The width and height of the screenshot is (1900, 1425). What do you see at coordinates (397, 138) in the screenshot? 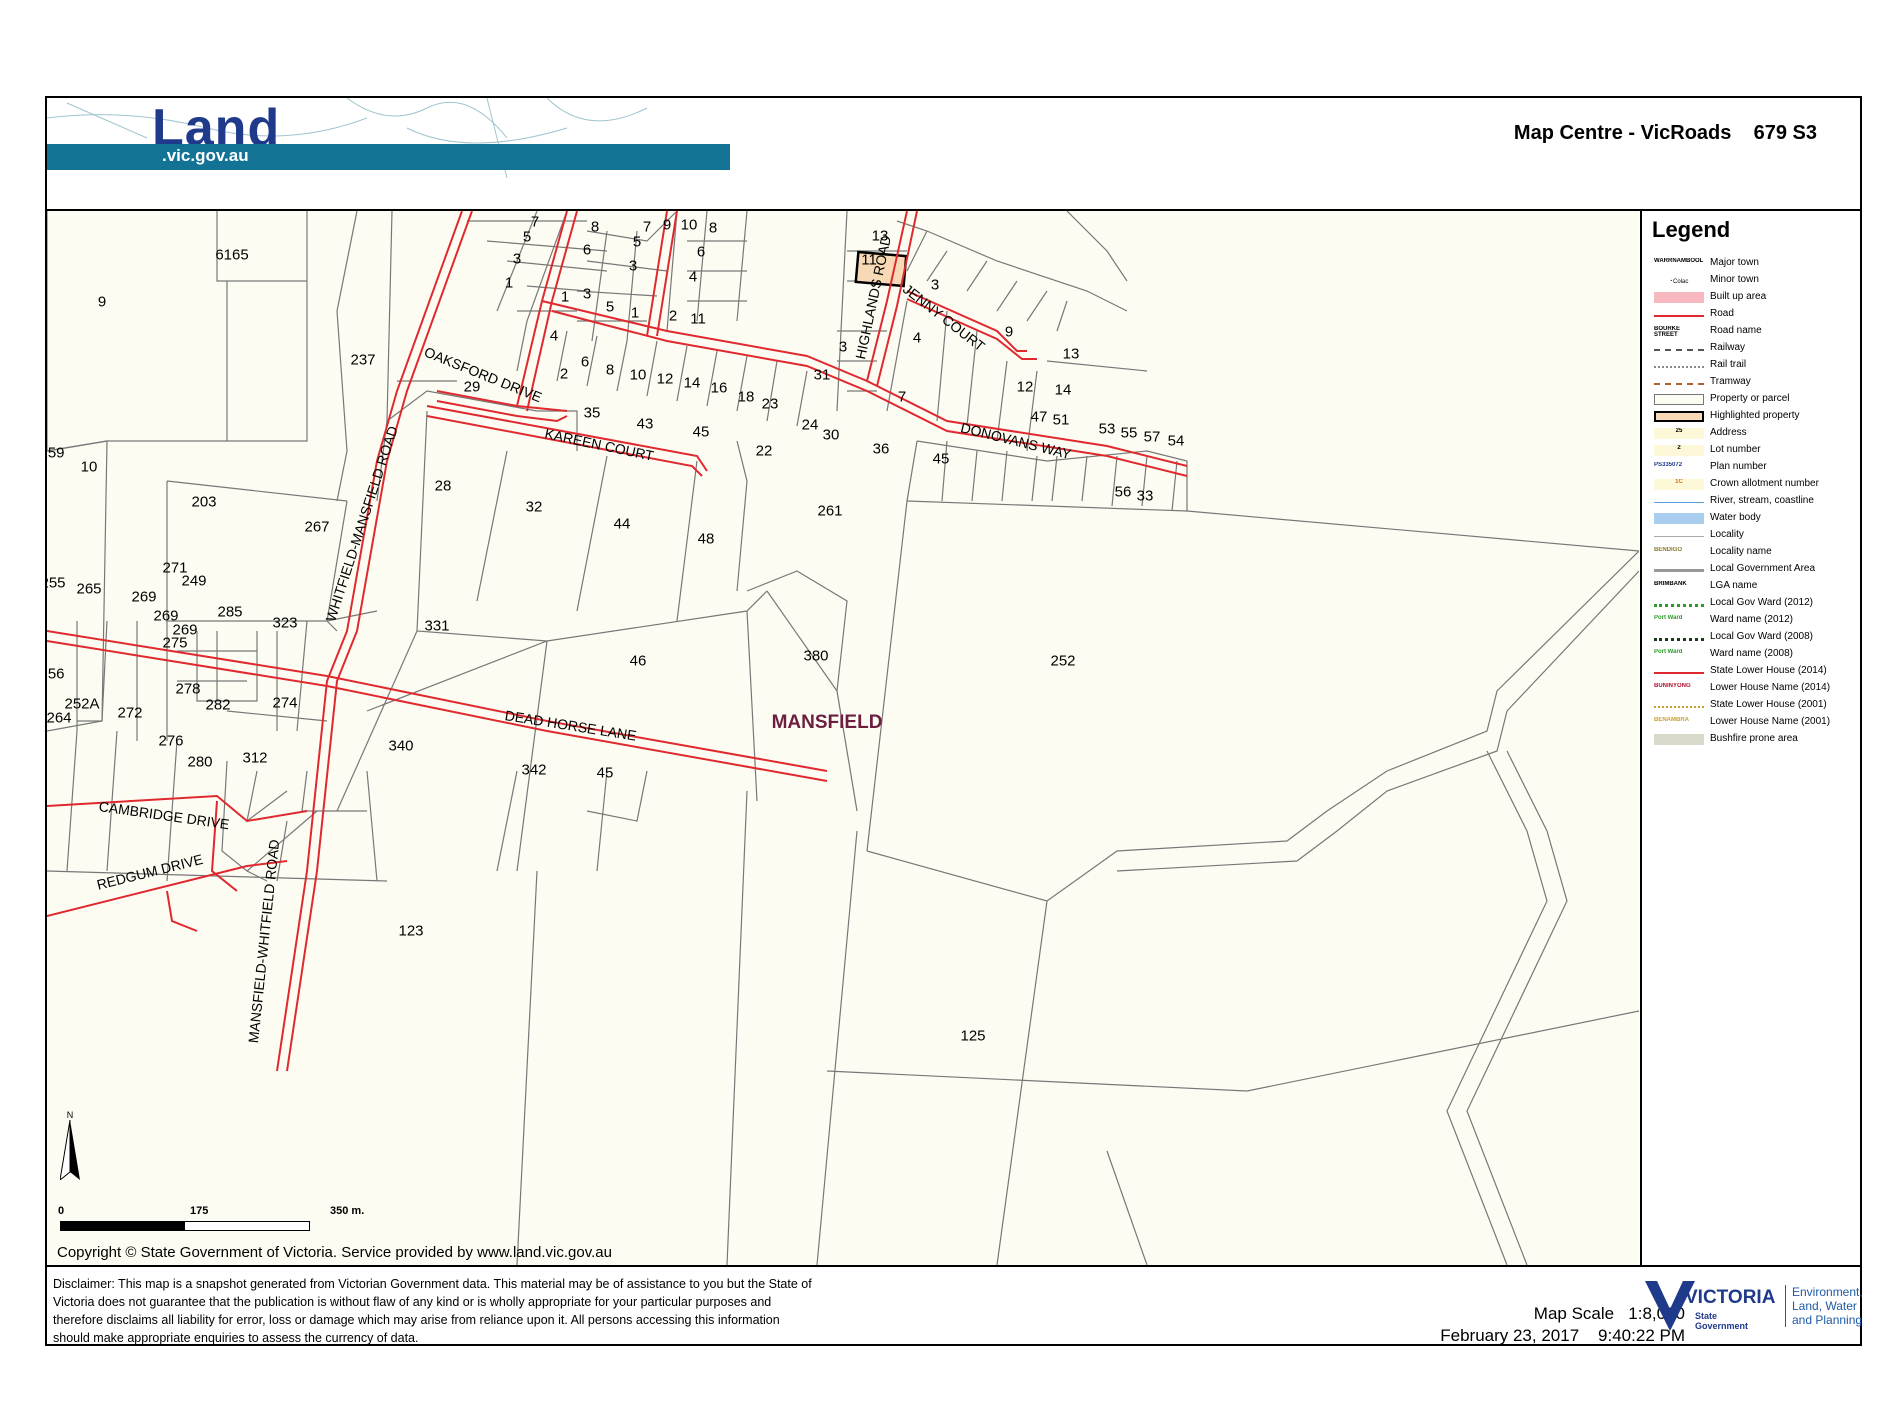
I see `land-logo: Land .vic.gov.au` at bounding box center [397, 138].